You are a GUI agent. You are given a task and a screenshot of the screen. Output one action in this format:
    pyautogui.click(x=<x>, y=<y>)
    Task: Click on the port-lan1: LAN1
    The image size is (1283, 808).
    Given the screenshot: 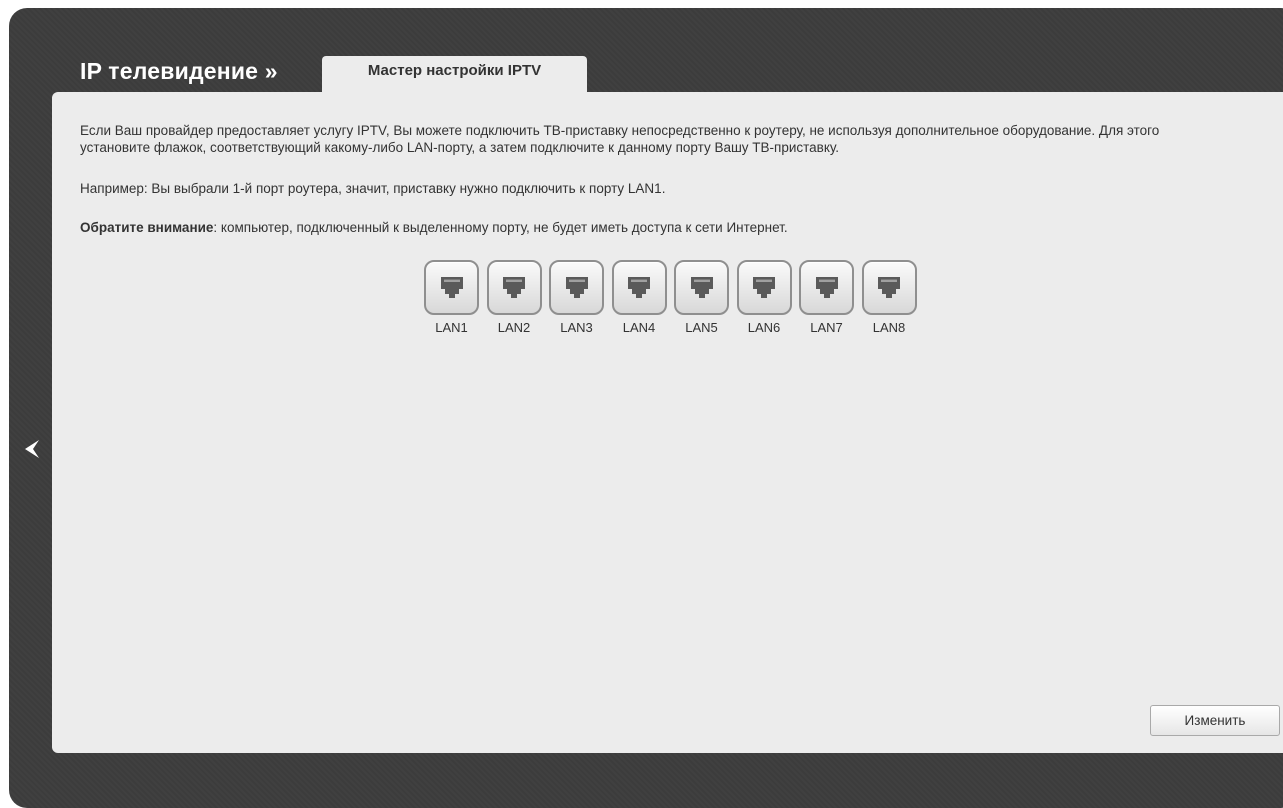 What is the action you would take?
    pyautogui.click(x=455, y=297)
    